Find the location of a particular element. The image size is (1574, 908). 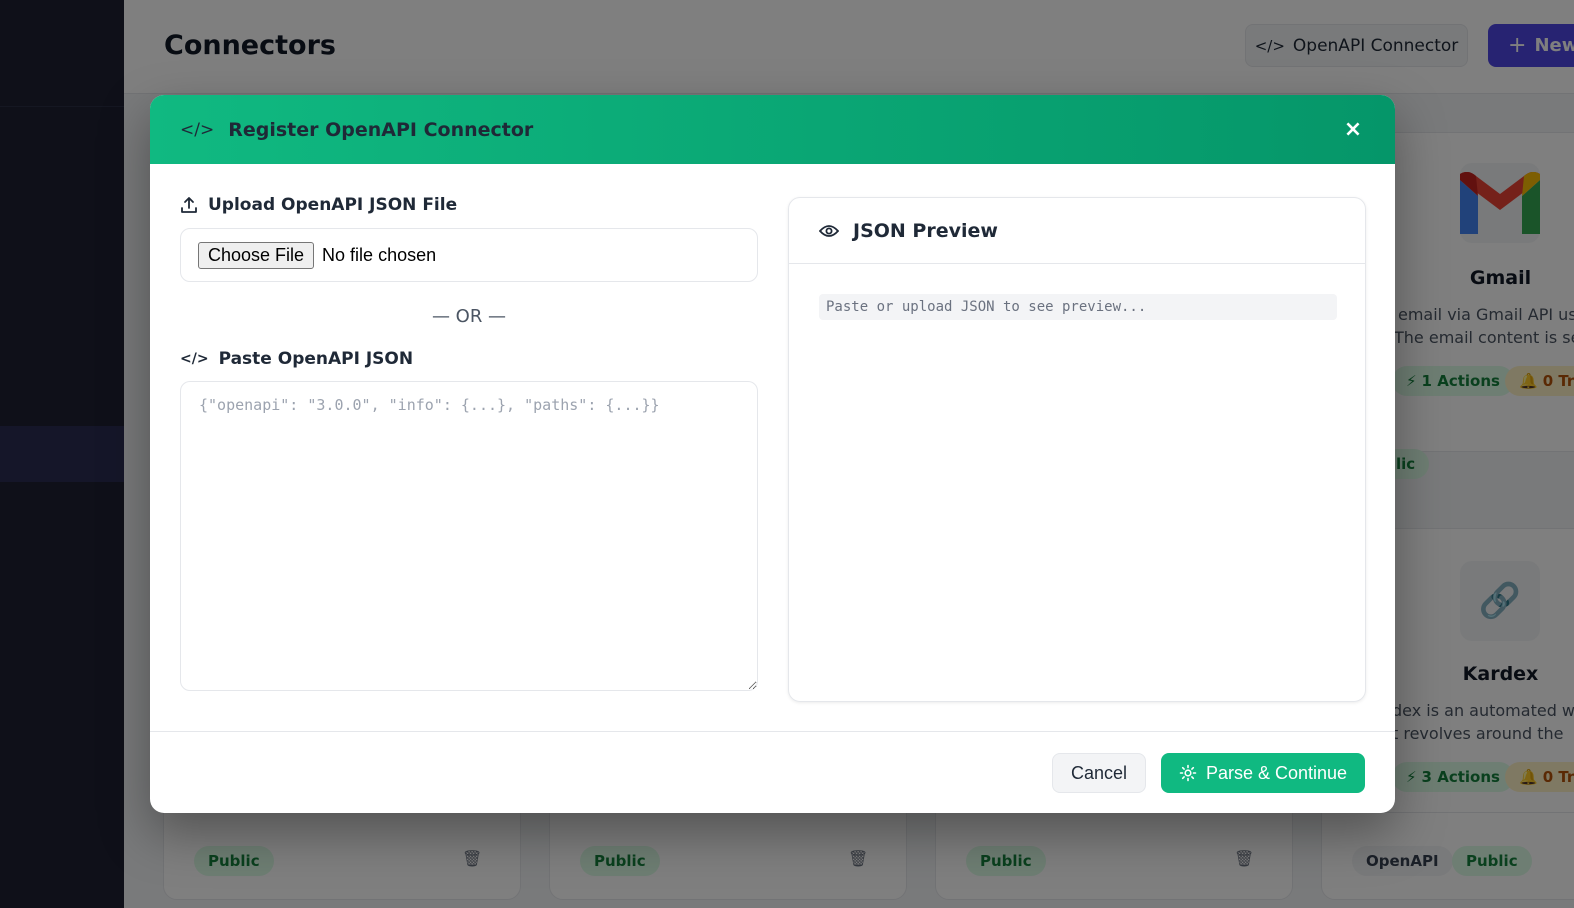

cancel-button: Cancel is located at coordinates (1099, 773).